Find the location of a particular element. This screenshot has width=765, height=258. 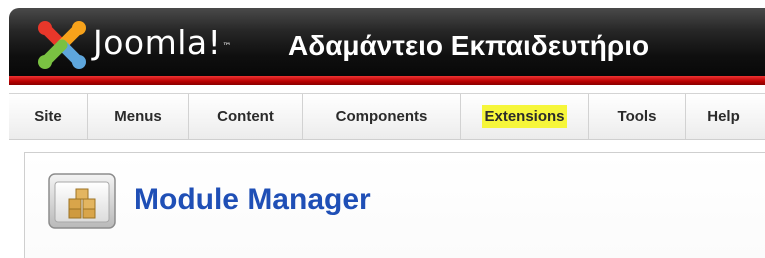

menu-extensions-label: Extensions is located at coordinates (524, 116).